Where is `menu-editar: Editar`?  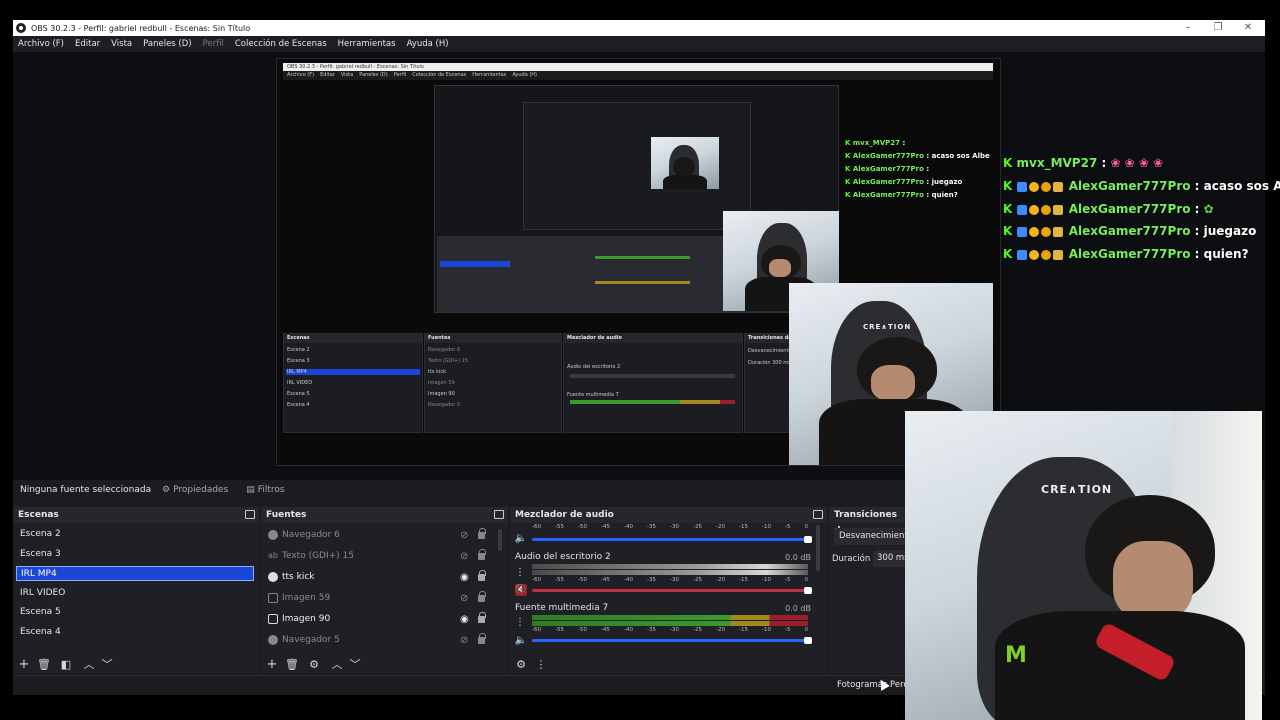
menu-editar: Editar is located at coordinates (87, 44).